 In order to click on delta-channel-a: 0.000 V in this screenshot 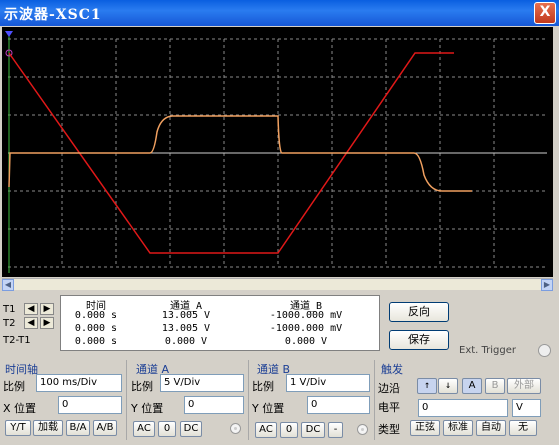, I will do `click(186, 341)`.